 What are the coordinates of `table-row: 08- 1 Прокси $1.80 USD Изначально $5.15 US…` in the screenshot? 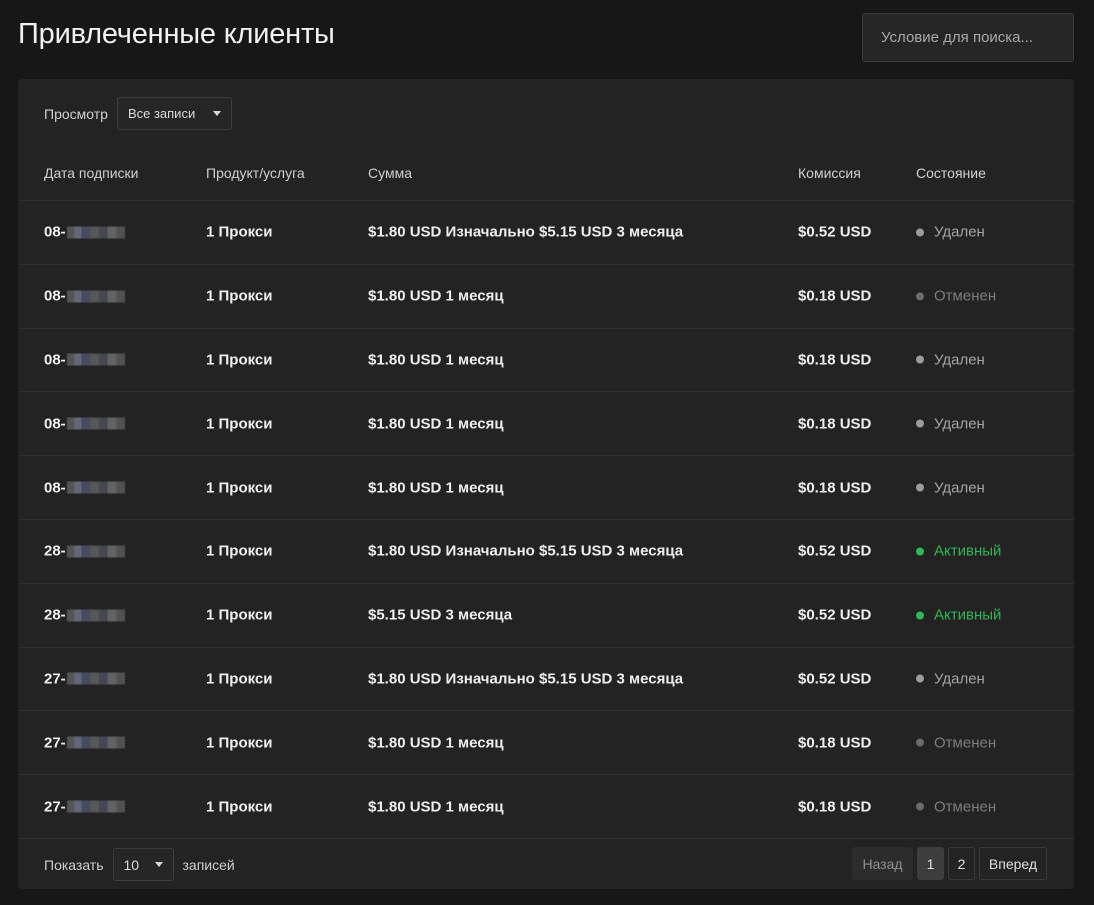 It's located at (546, 232).